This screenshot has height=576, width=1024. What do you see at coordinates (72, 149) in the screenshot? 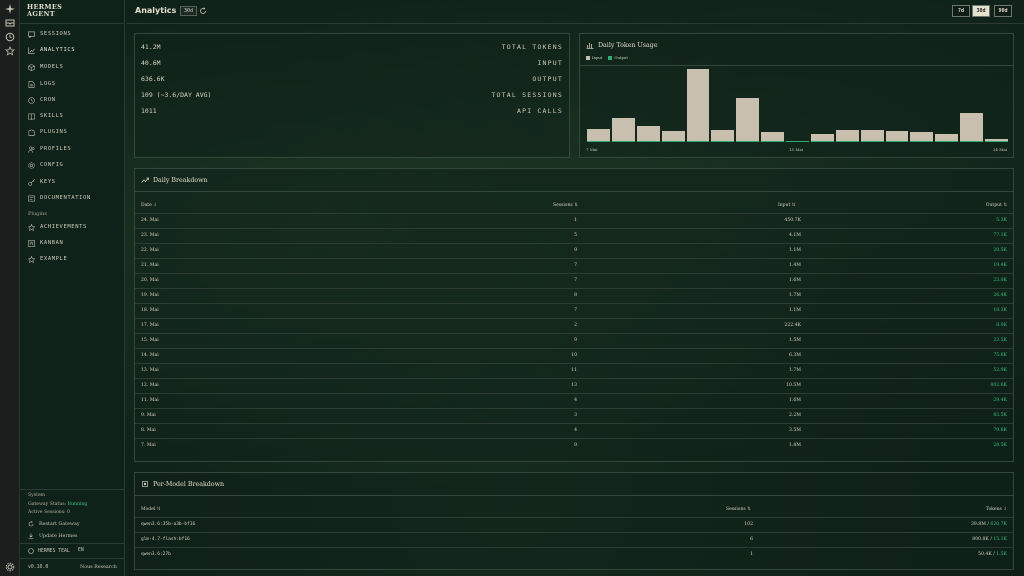
I see `nav-profiles: PROFILES` at bounding box center [72, 149].